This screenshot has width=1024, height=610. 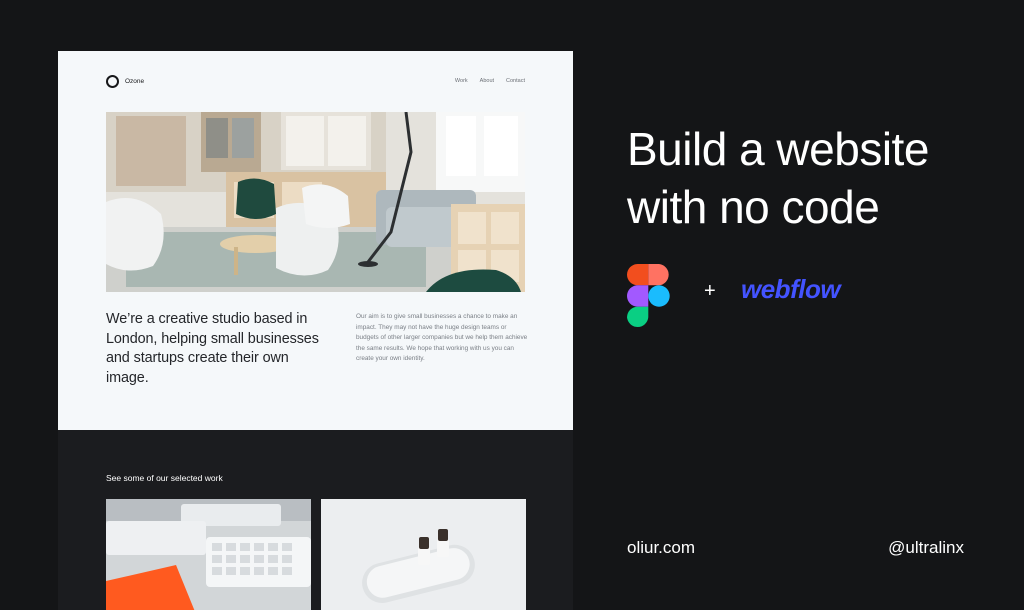 I want to click on site-logo: Ozone, so click(x=125, y=81).